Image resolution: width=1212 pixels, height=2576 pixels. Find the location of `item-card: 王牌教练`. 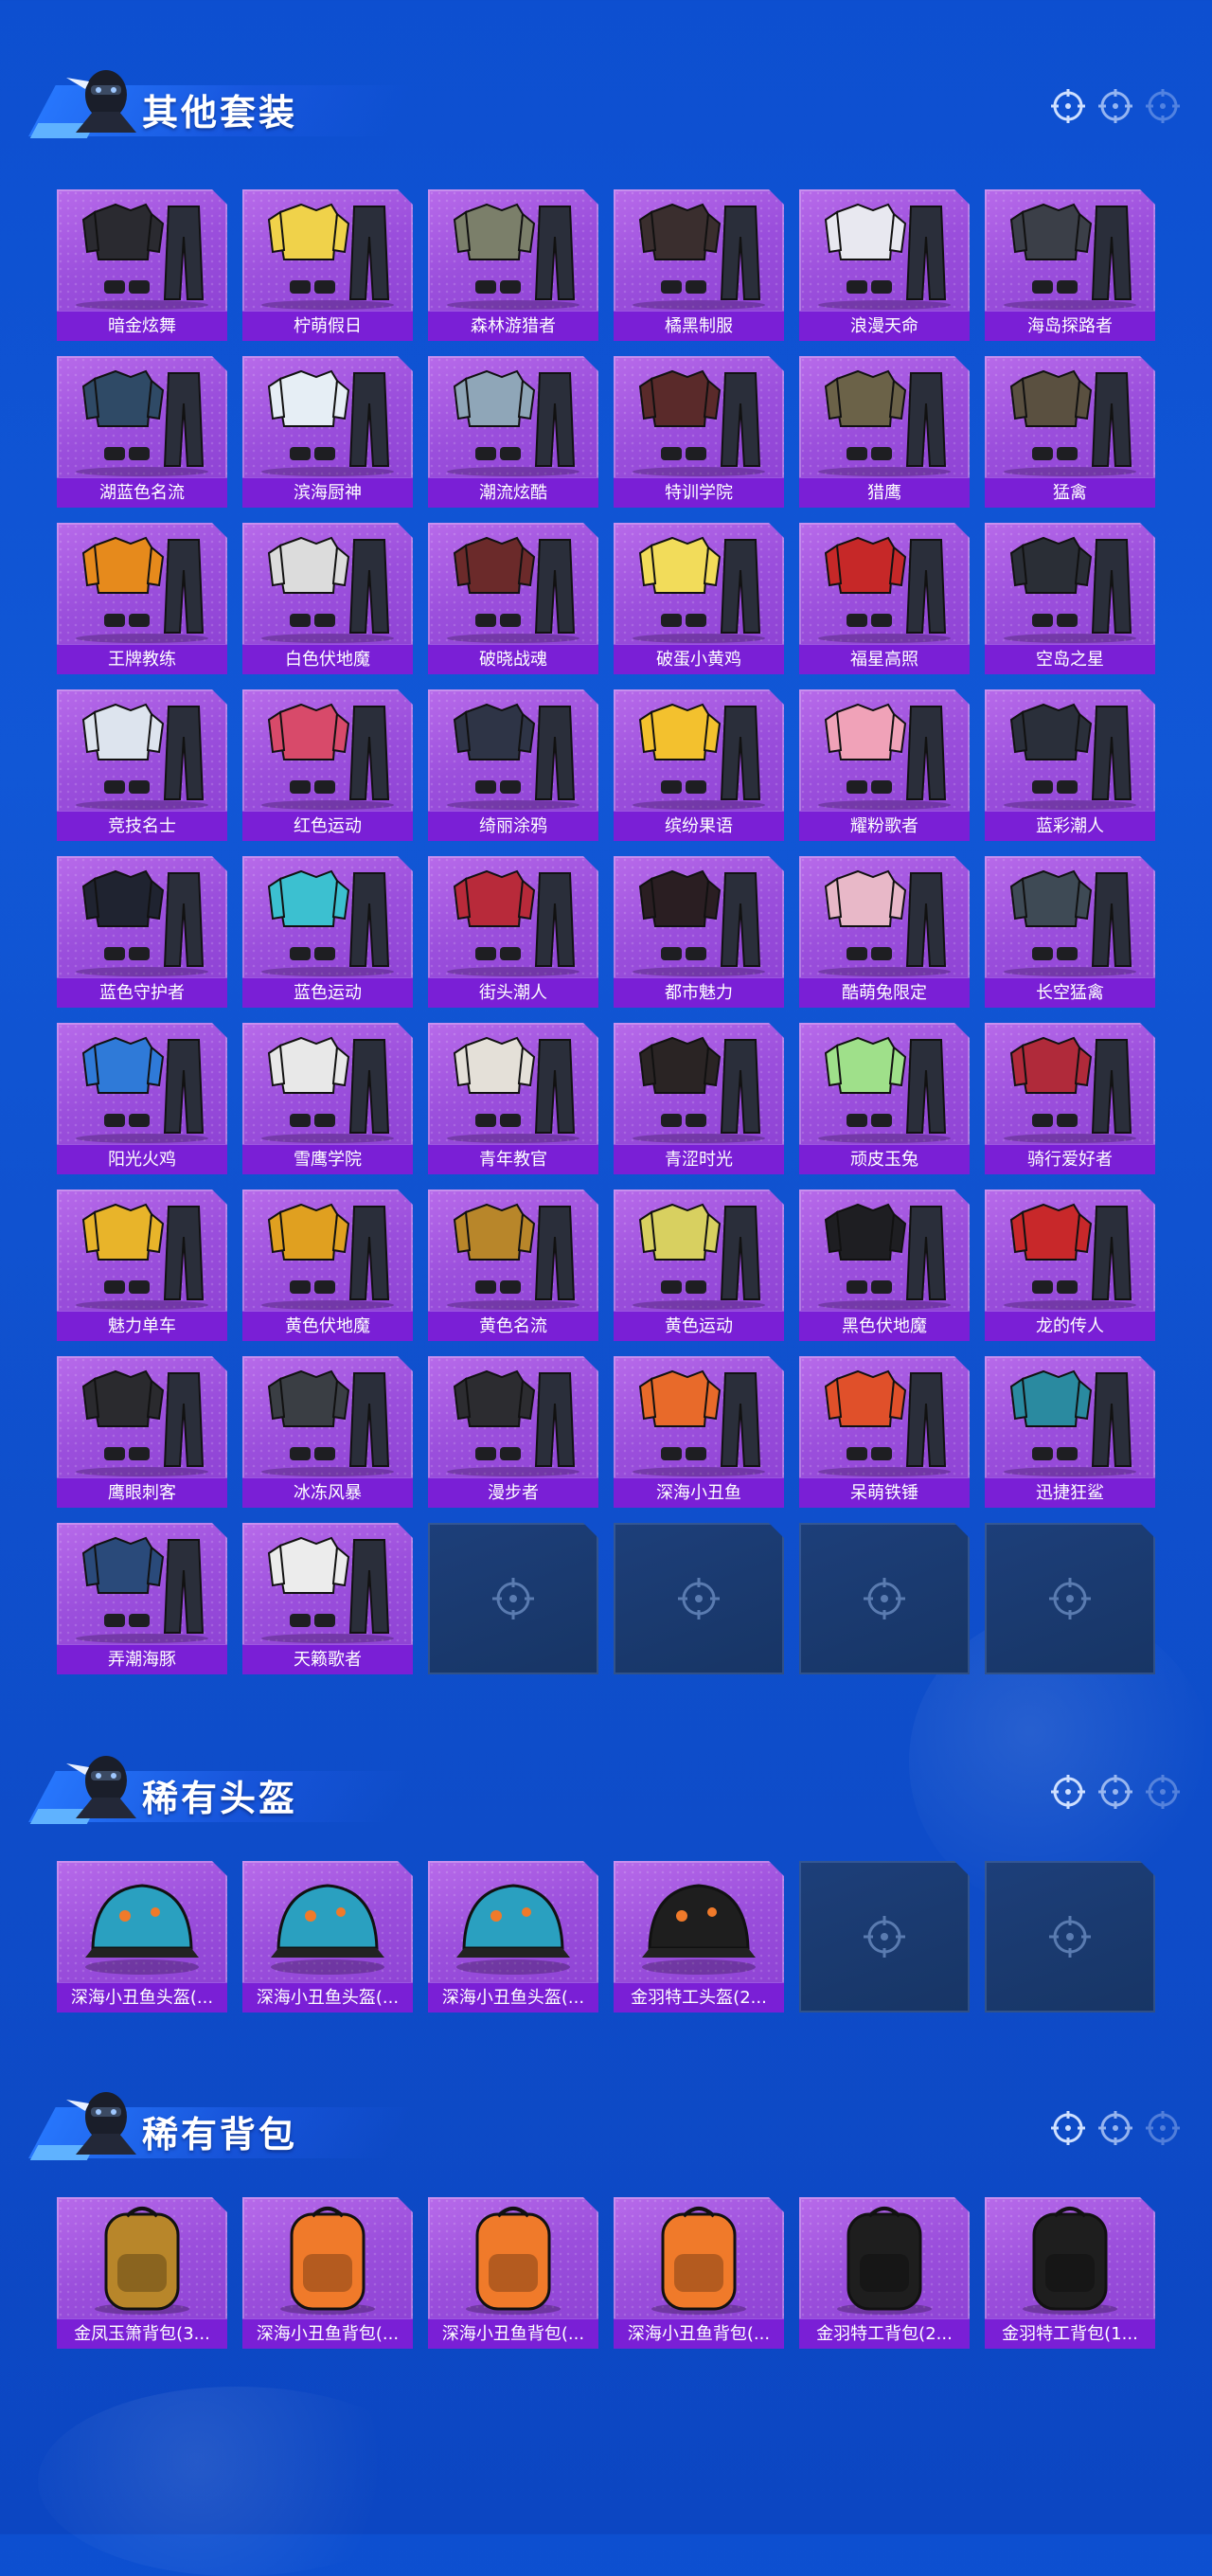

item-card: 王牌教练 is located at coordinates (142, 598).